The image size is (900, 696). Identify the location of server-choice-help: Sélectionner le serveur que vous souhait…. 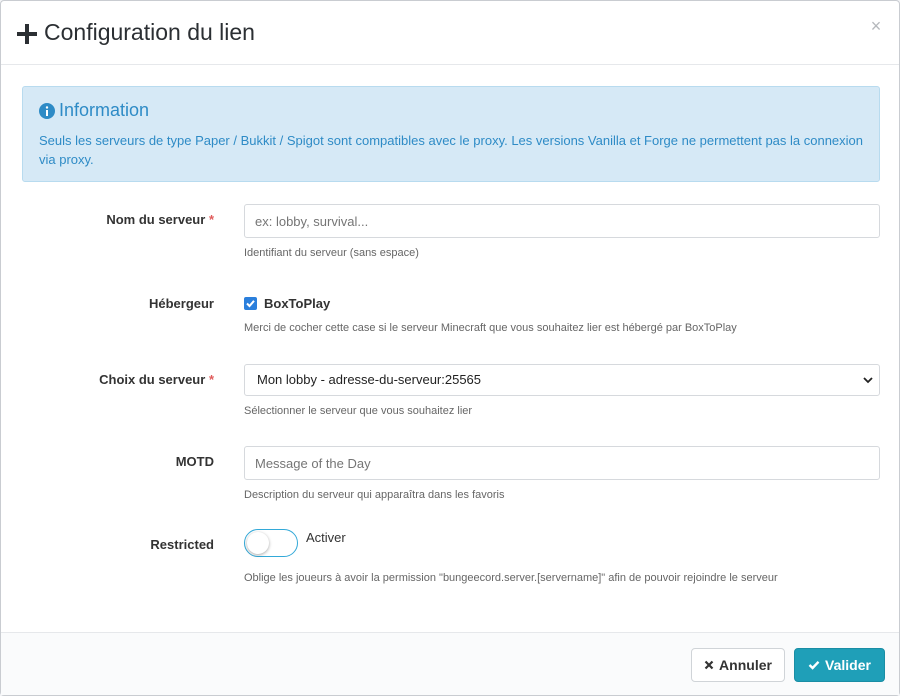
(358, 411).